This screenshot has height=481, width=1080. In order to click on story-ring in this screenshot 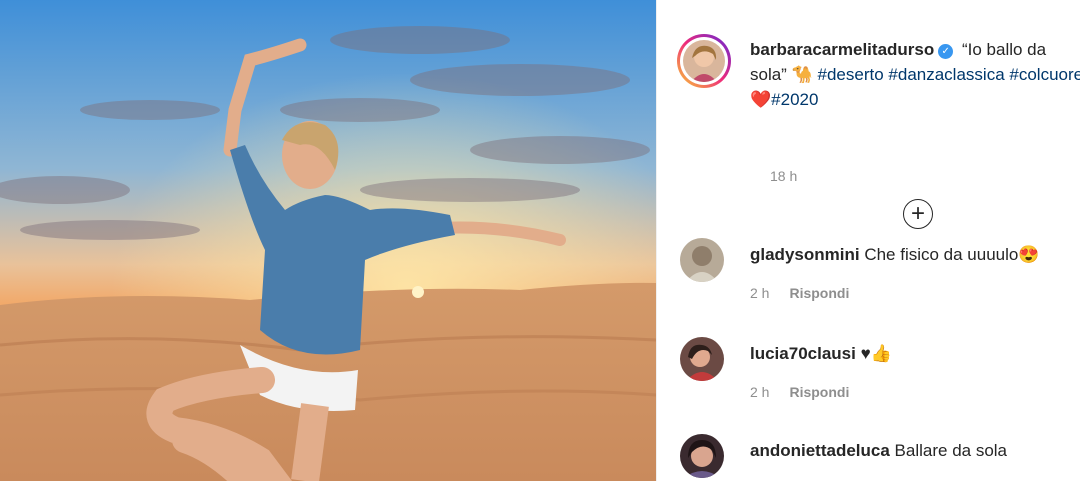, I will do `click(704, 61)`.